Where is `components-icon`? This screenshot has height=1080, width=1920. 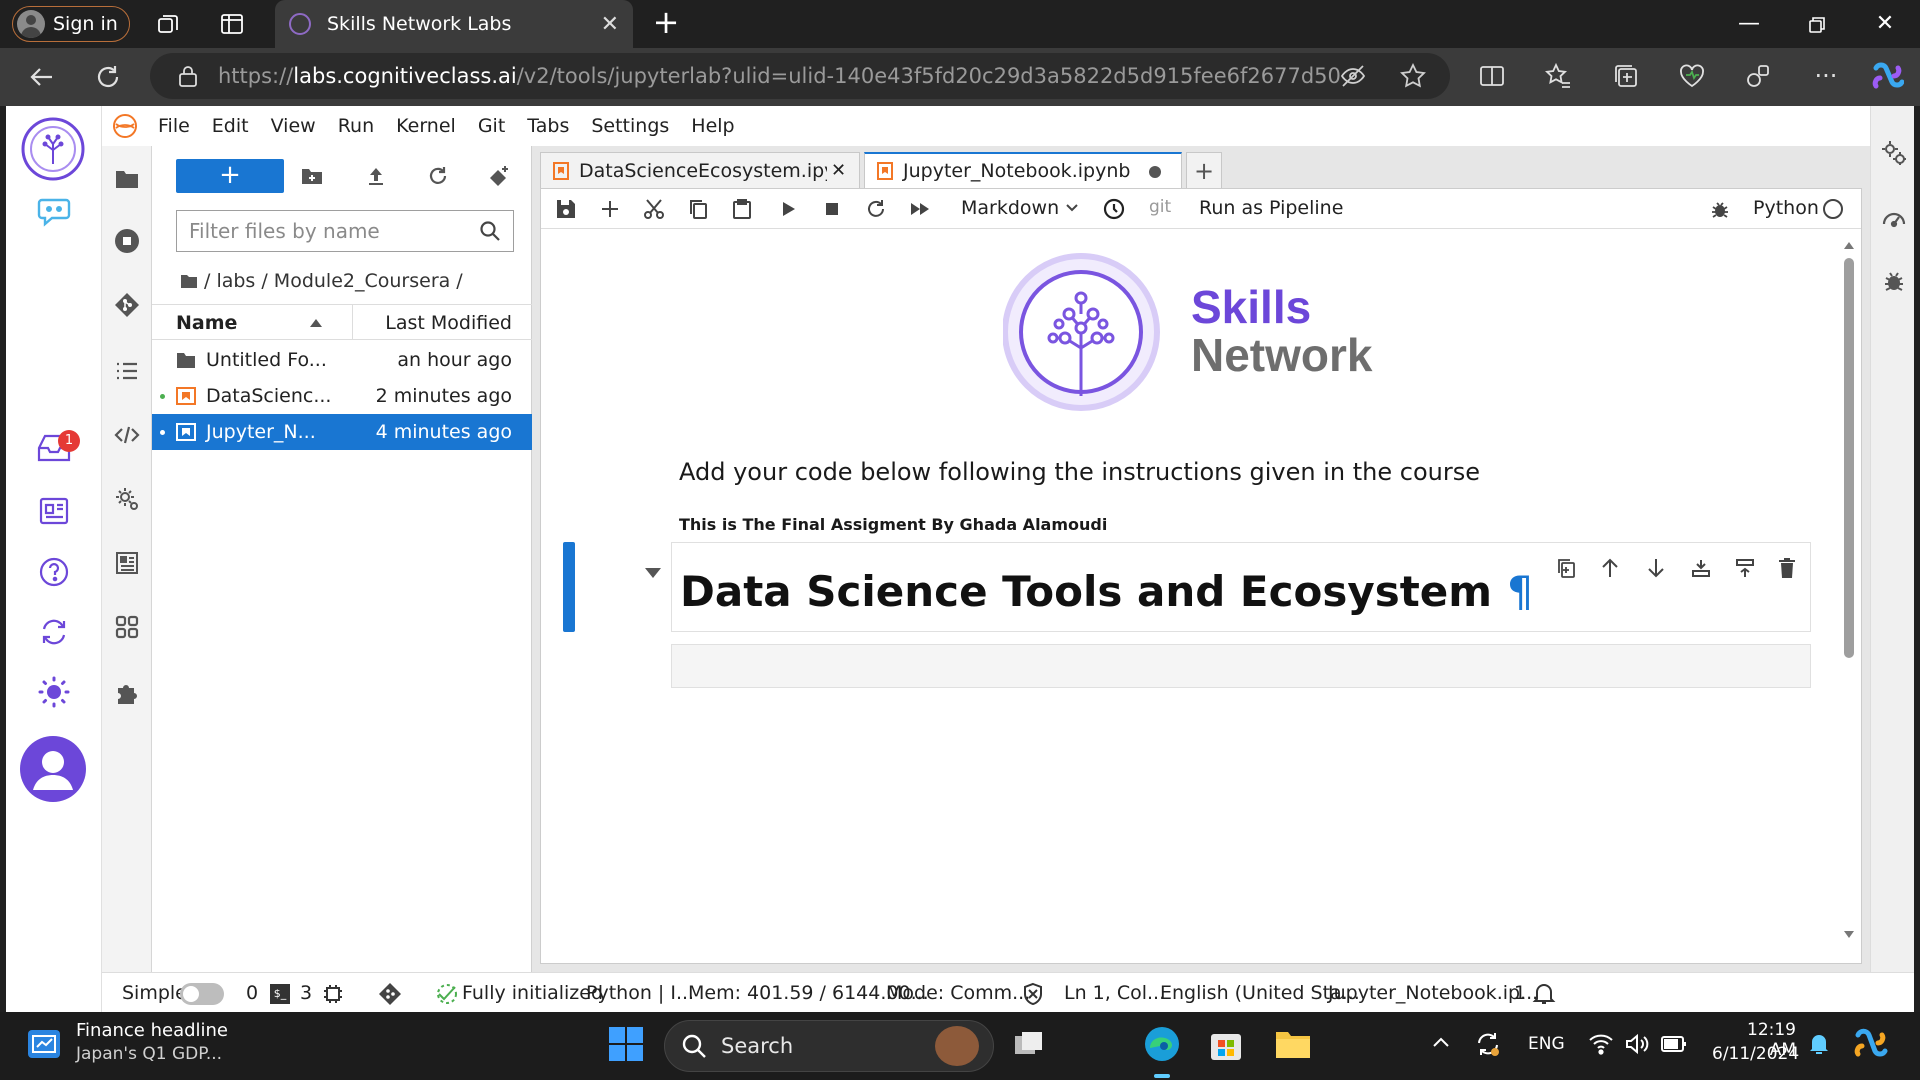 components-icon is located at coordinates (127, 563).